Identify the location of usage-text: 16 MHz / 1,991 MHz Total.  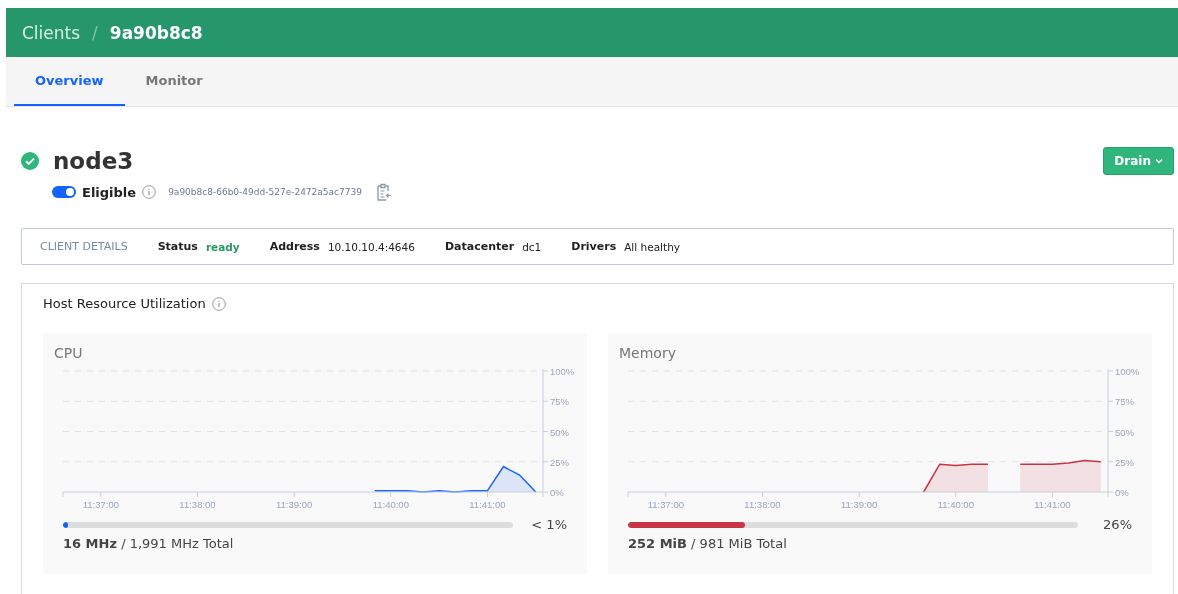
(149, 543).